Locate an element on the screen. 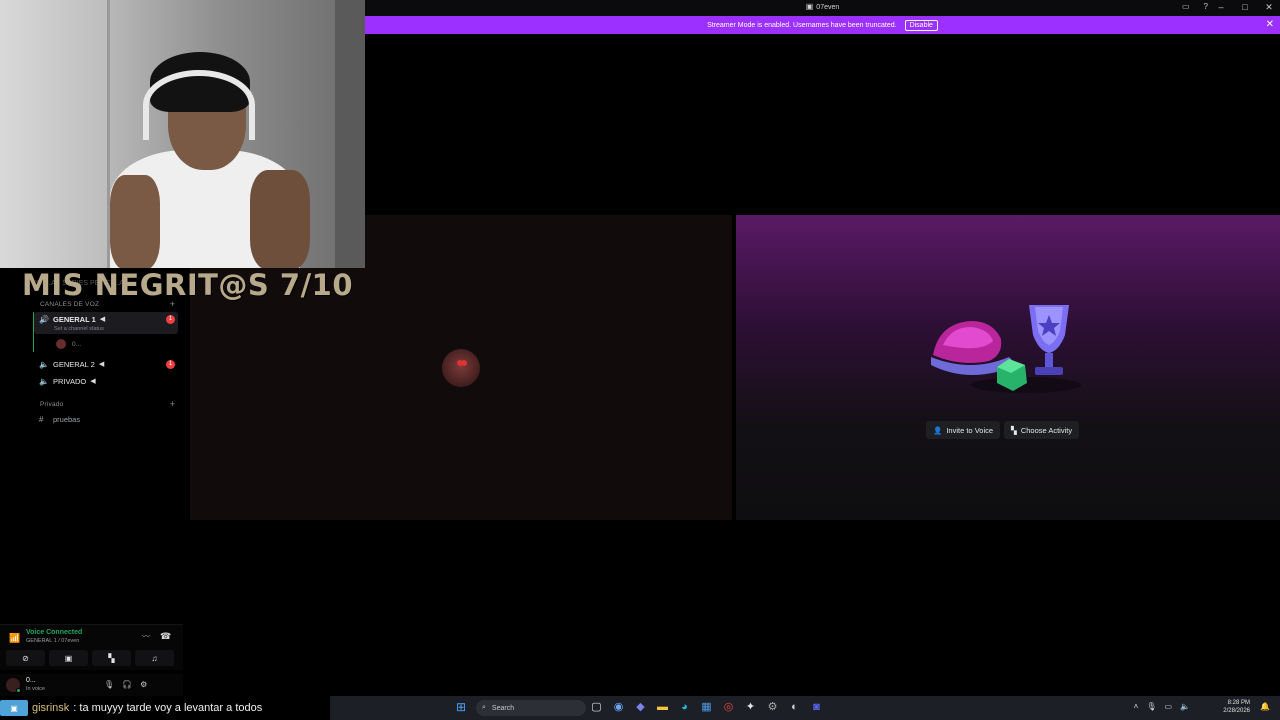 The image size is (1280, 720). channel-label: GENERAL 2 is located at coordinates (74, 364).